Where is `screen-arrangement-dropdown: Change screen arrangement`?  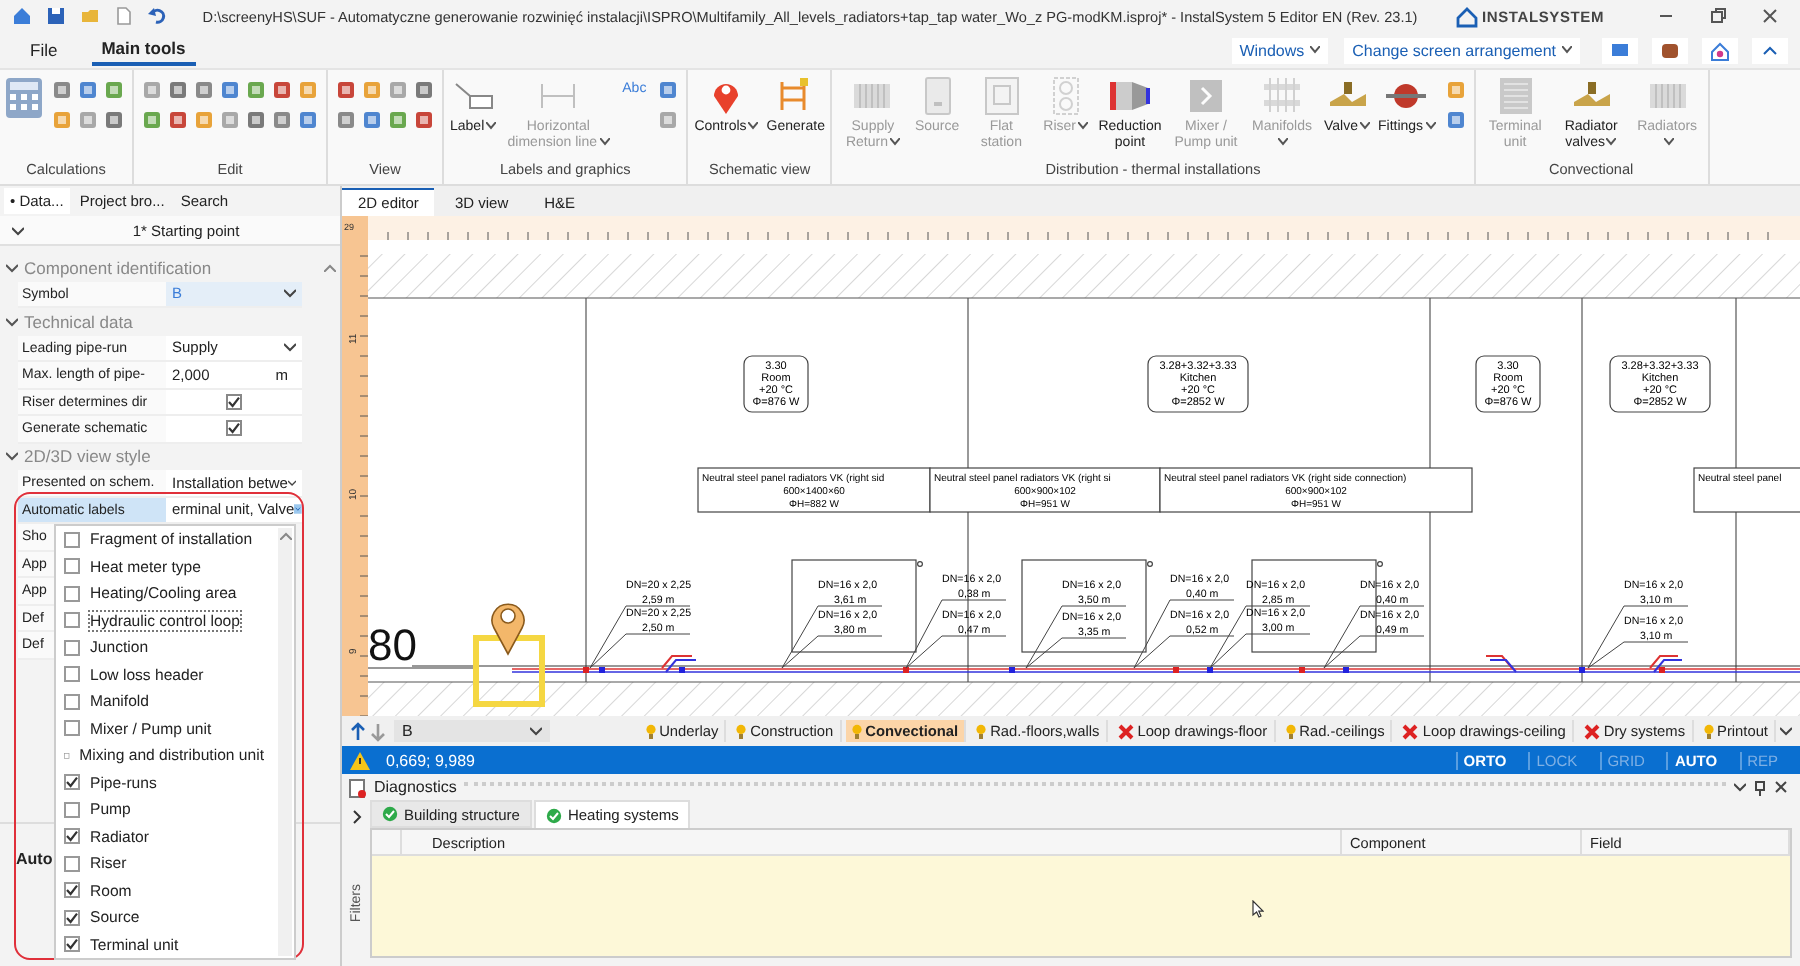 screen-arrangement-dropdown: Change screen arrangement is located at coordinates (1462, 50).